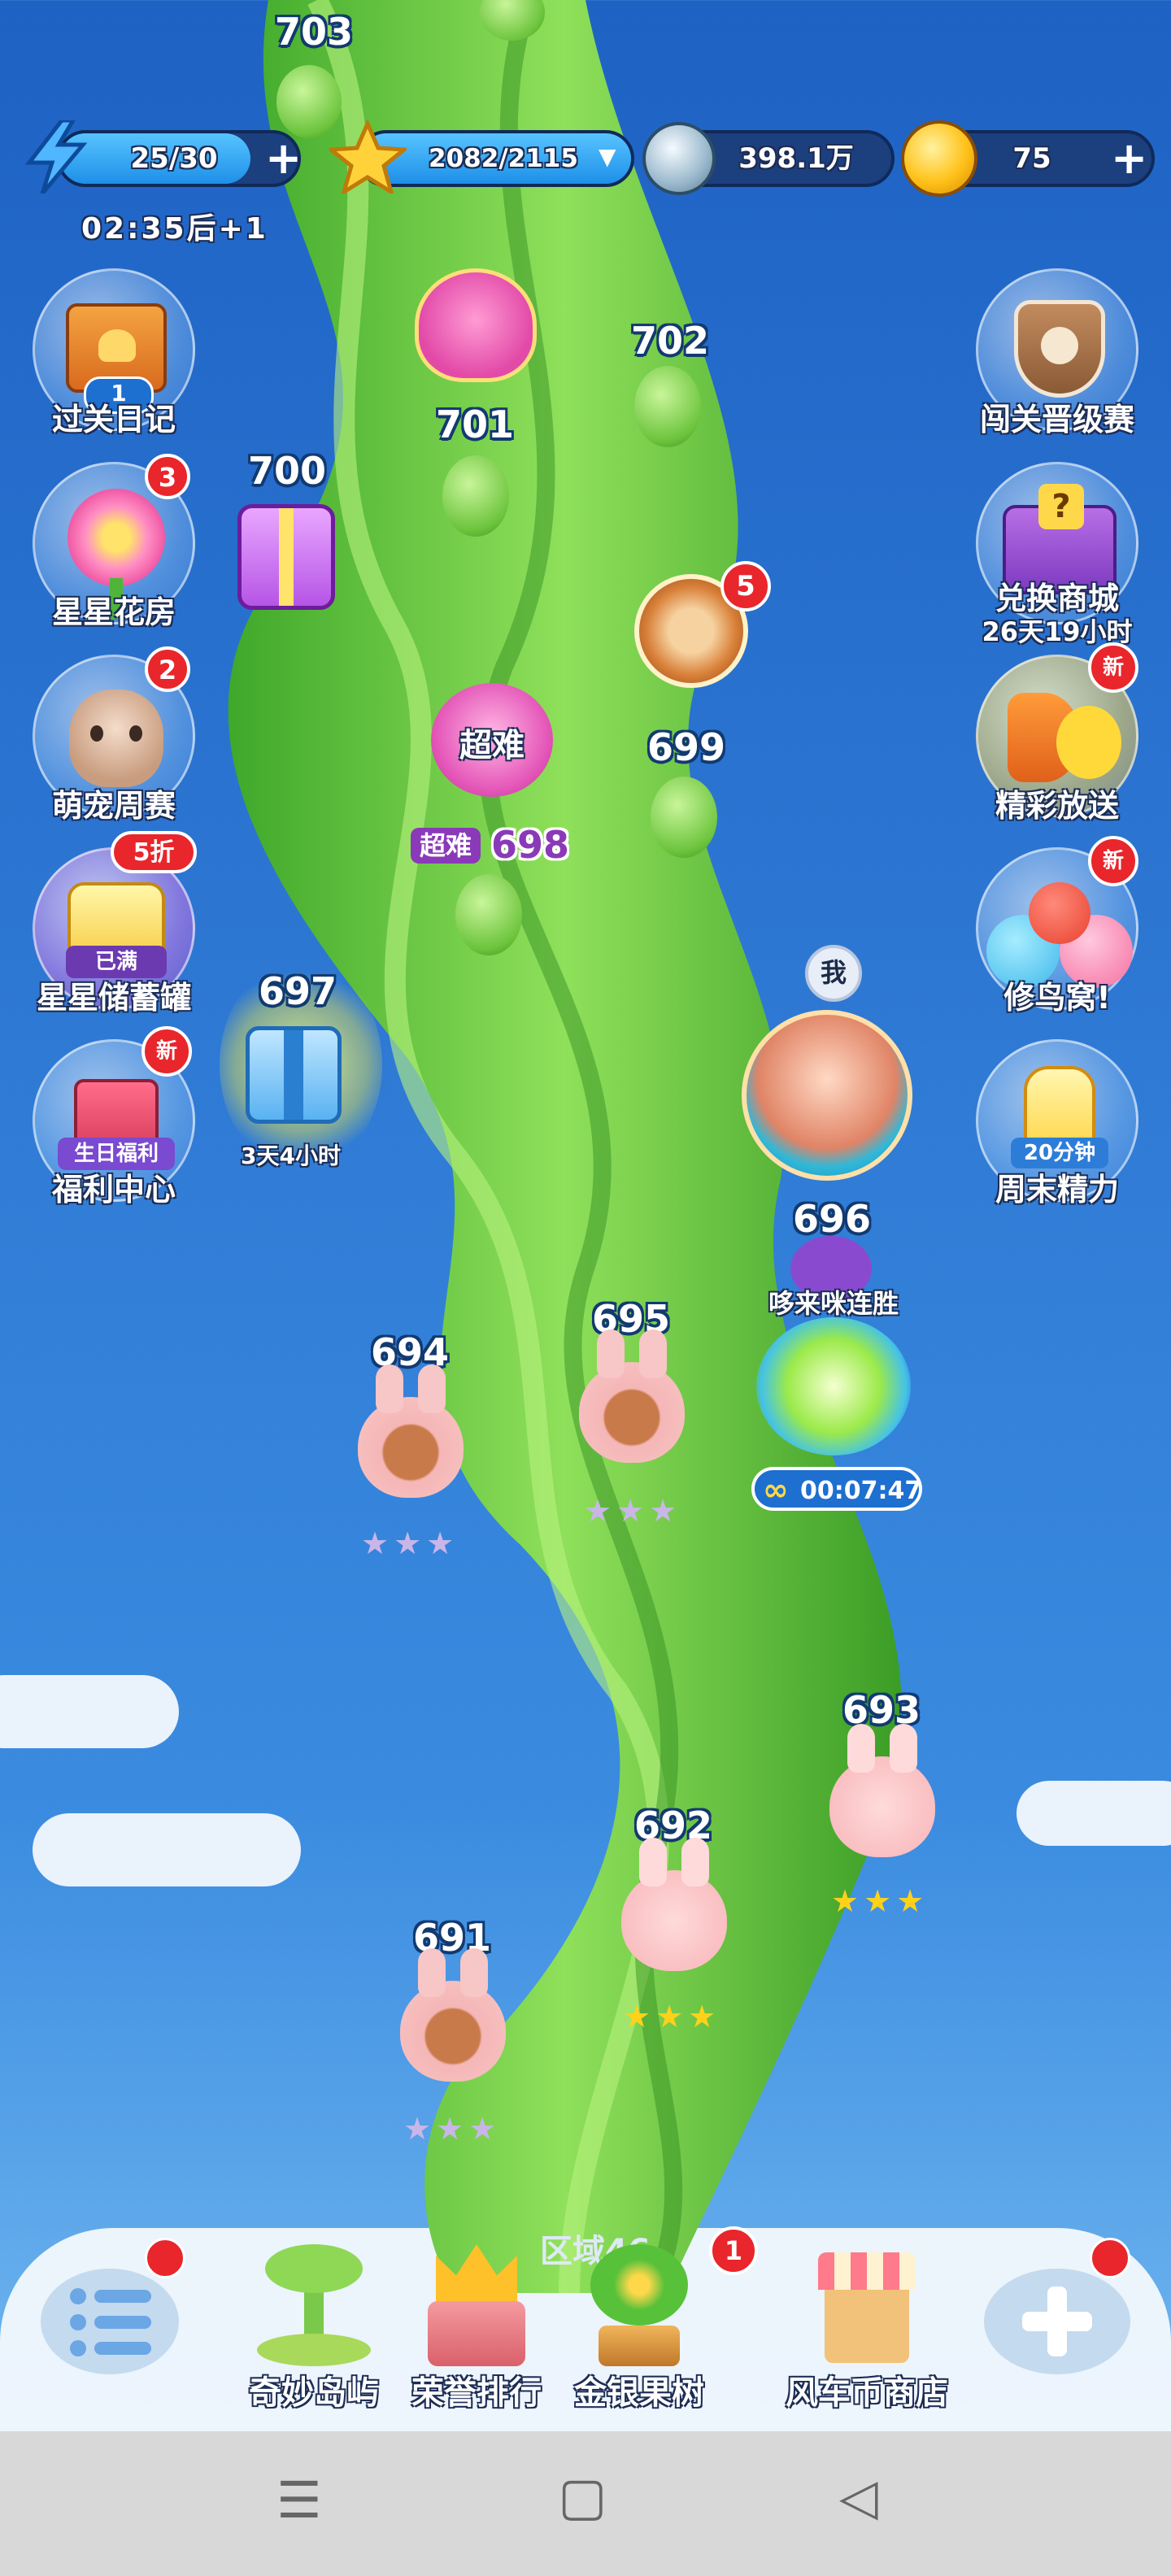 Image resolution: width=1171 pixels, height=2576 pixels. I want to click on level-697-label: 697, so click(298, 991).